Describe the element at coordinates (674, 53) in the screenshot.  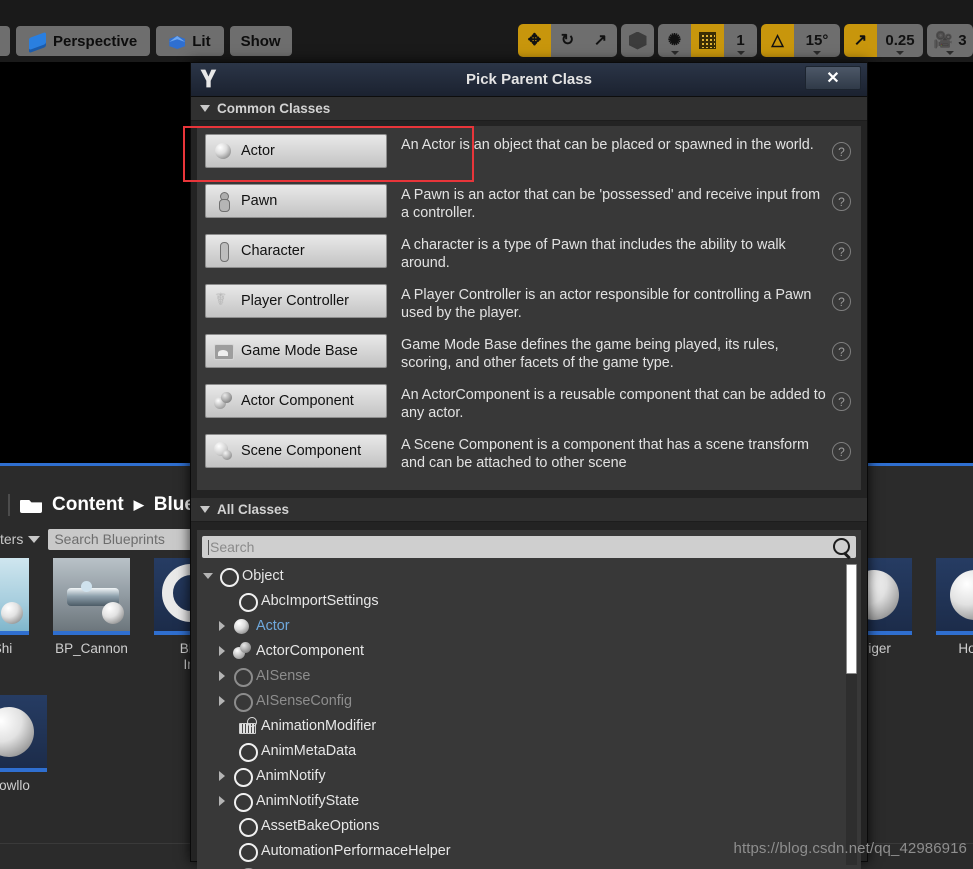
I see `chevron-down-icon` at that location.